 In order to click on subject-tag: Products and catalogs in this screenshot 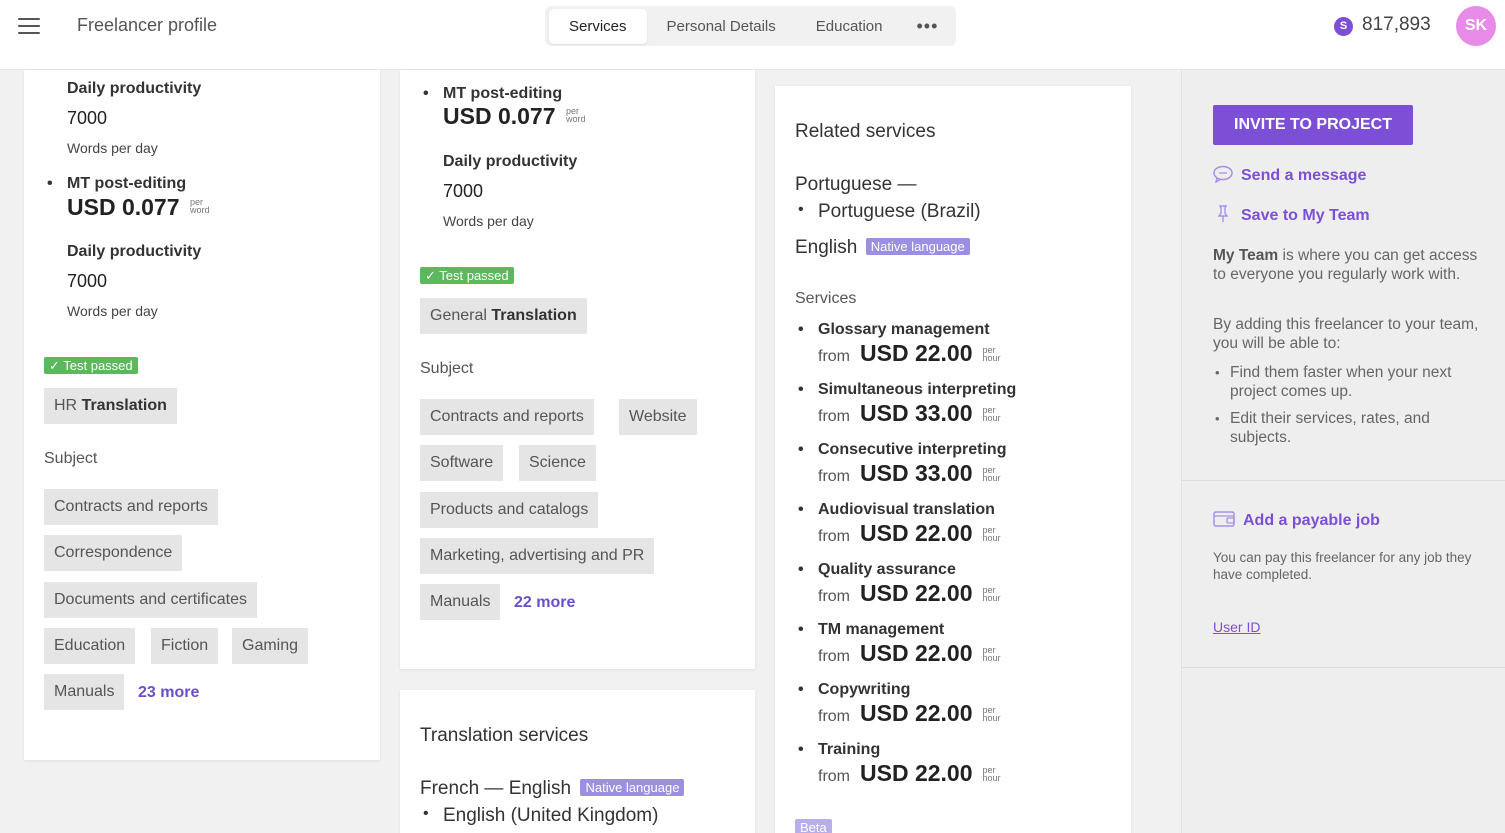, I will do `click(509, 510)`.